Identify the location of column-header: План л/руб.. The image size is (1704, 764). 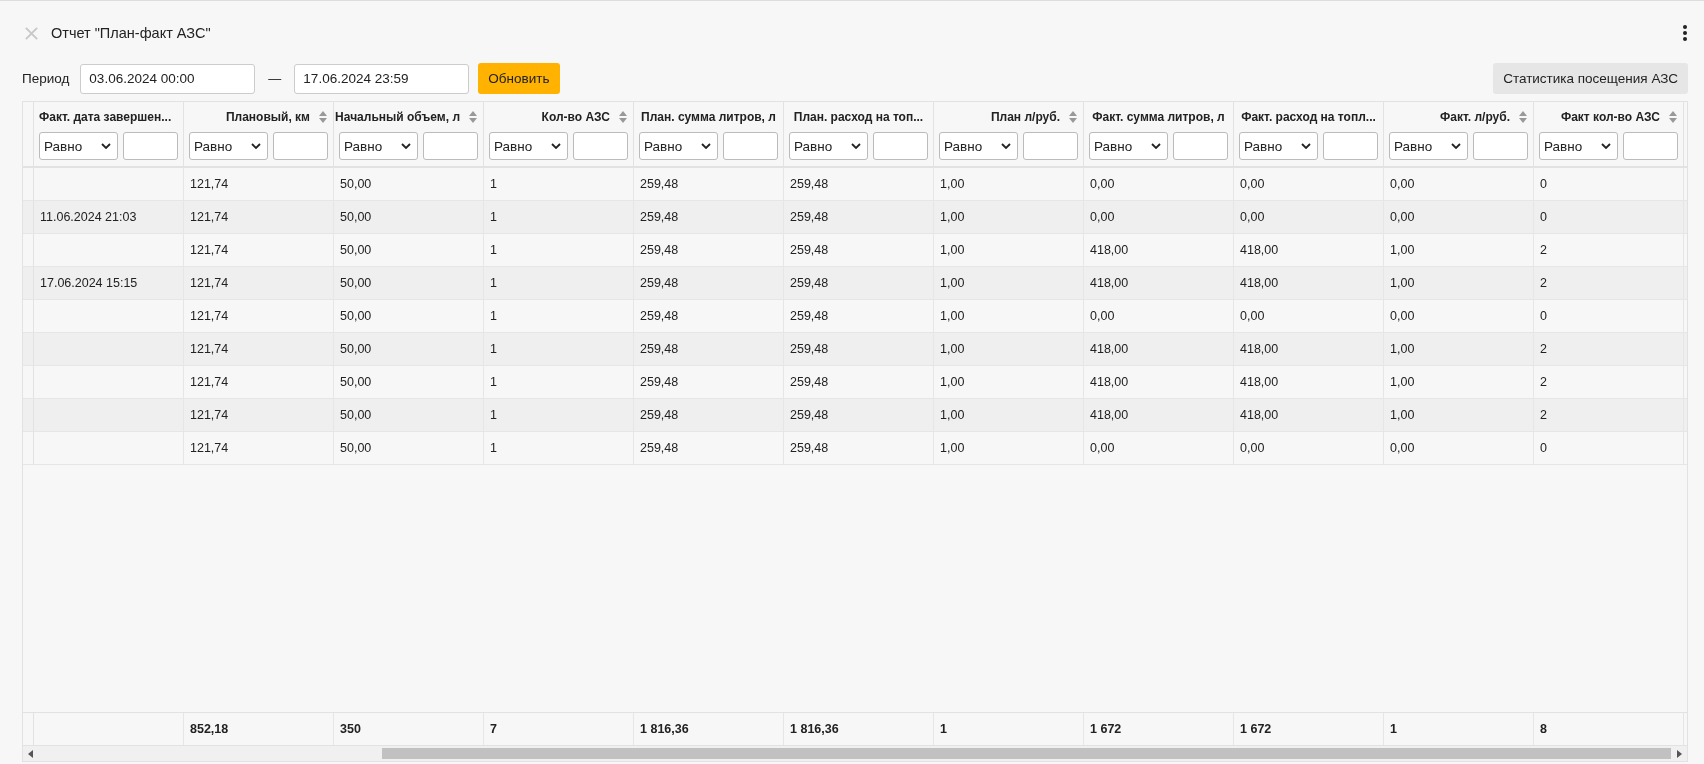
(1025, 117).